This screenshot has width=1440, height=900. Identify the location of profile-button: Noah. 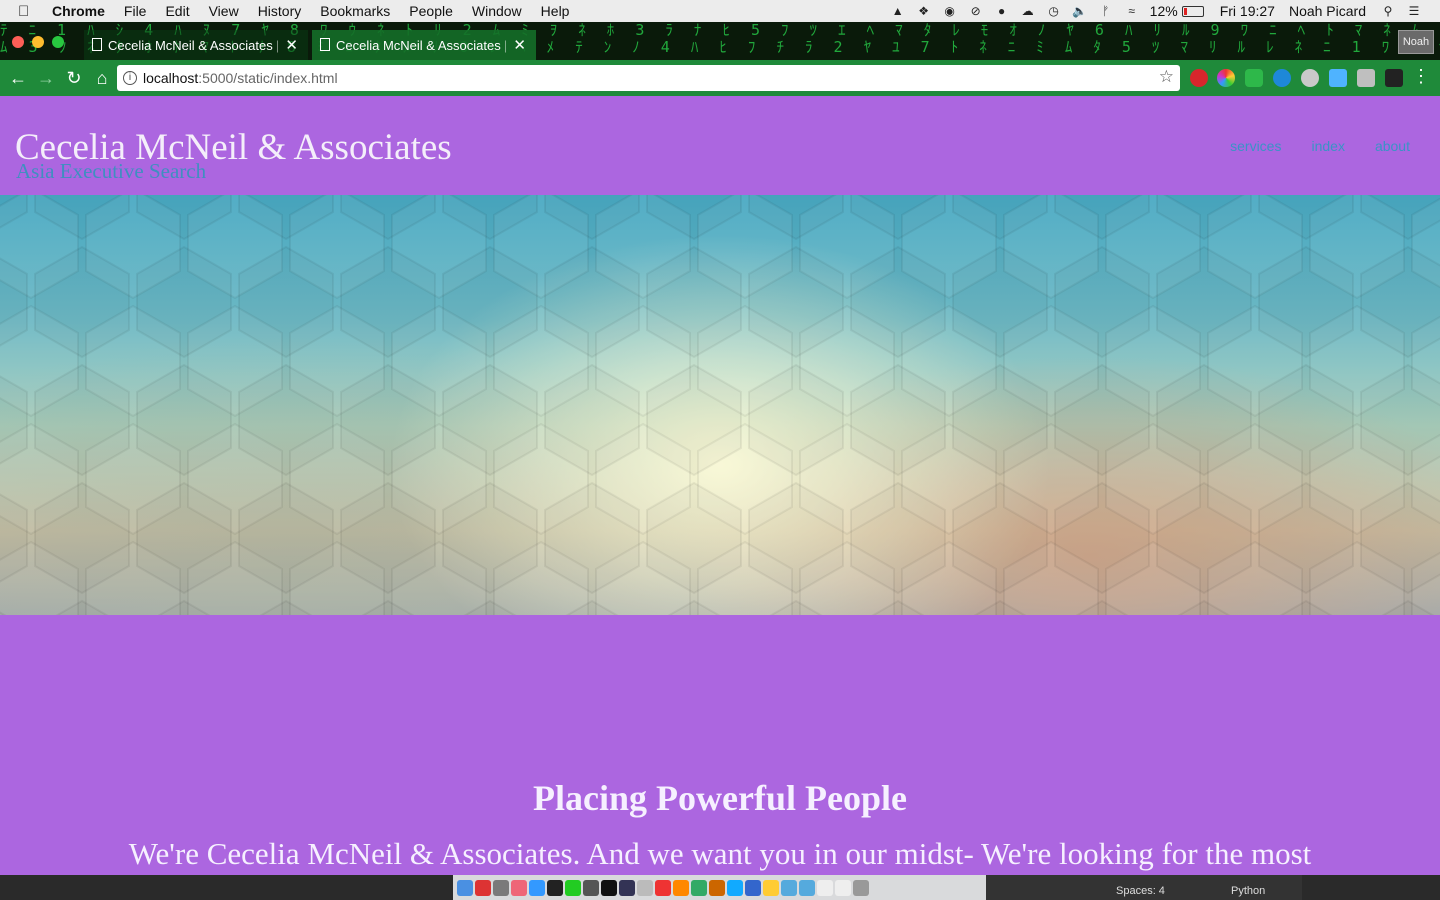
(1416, 42).